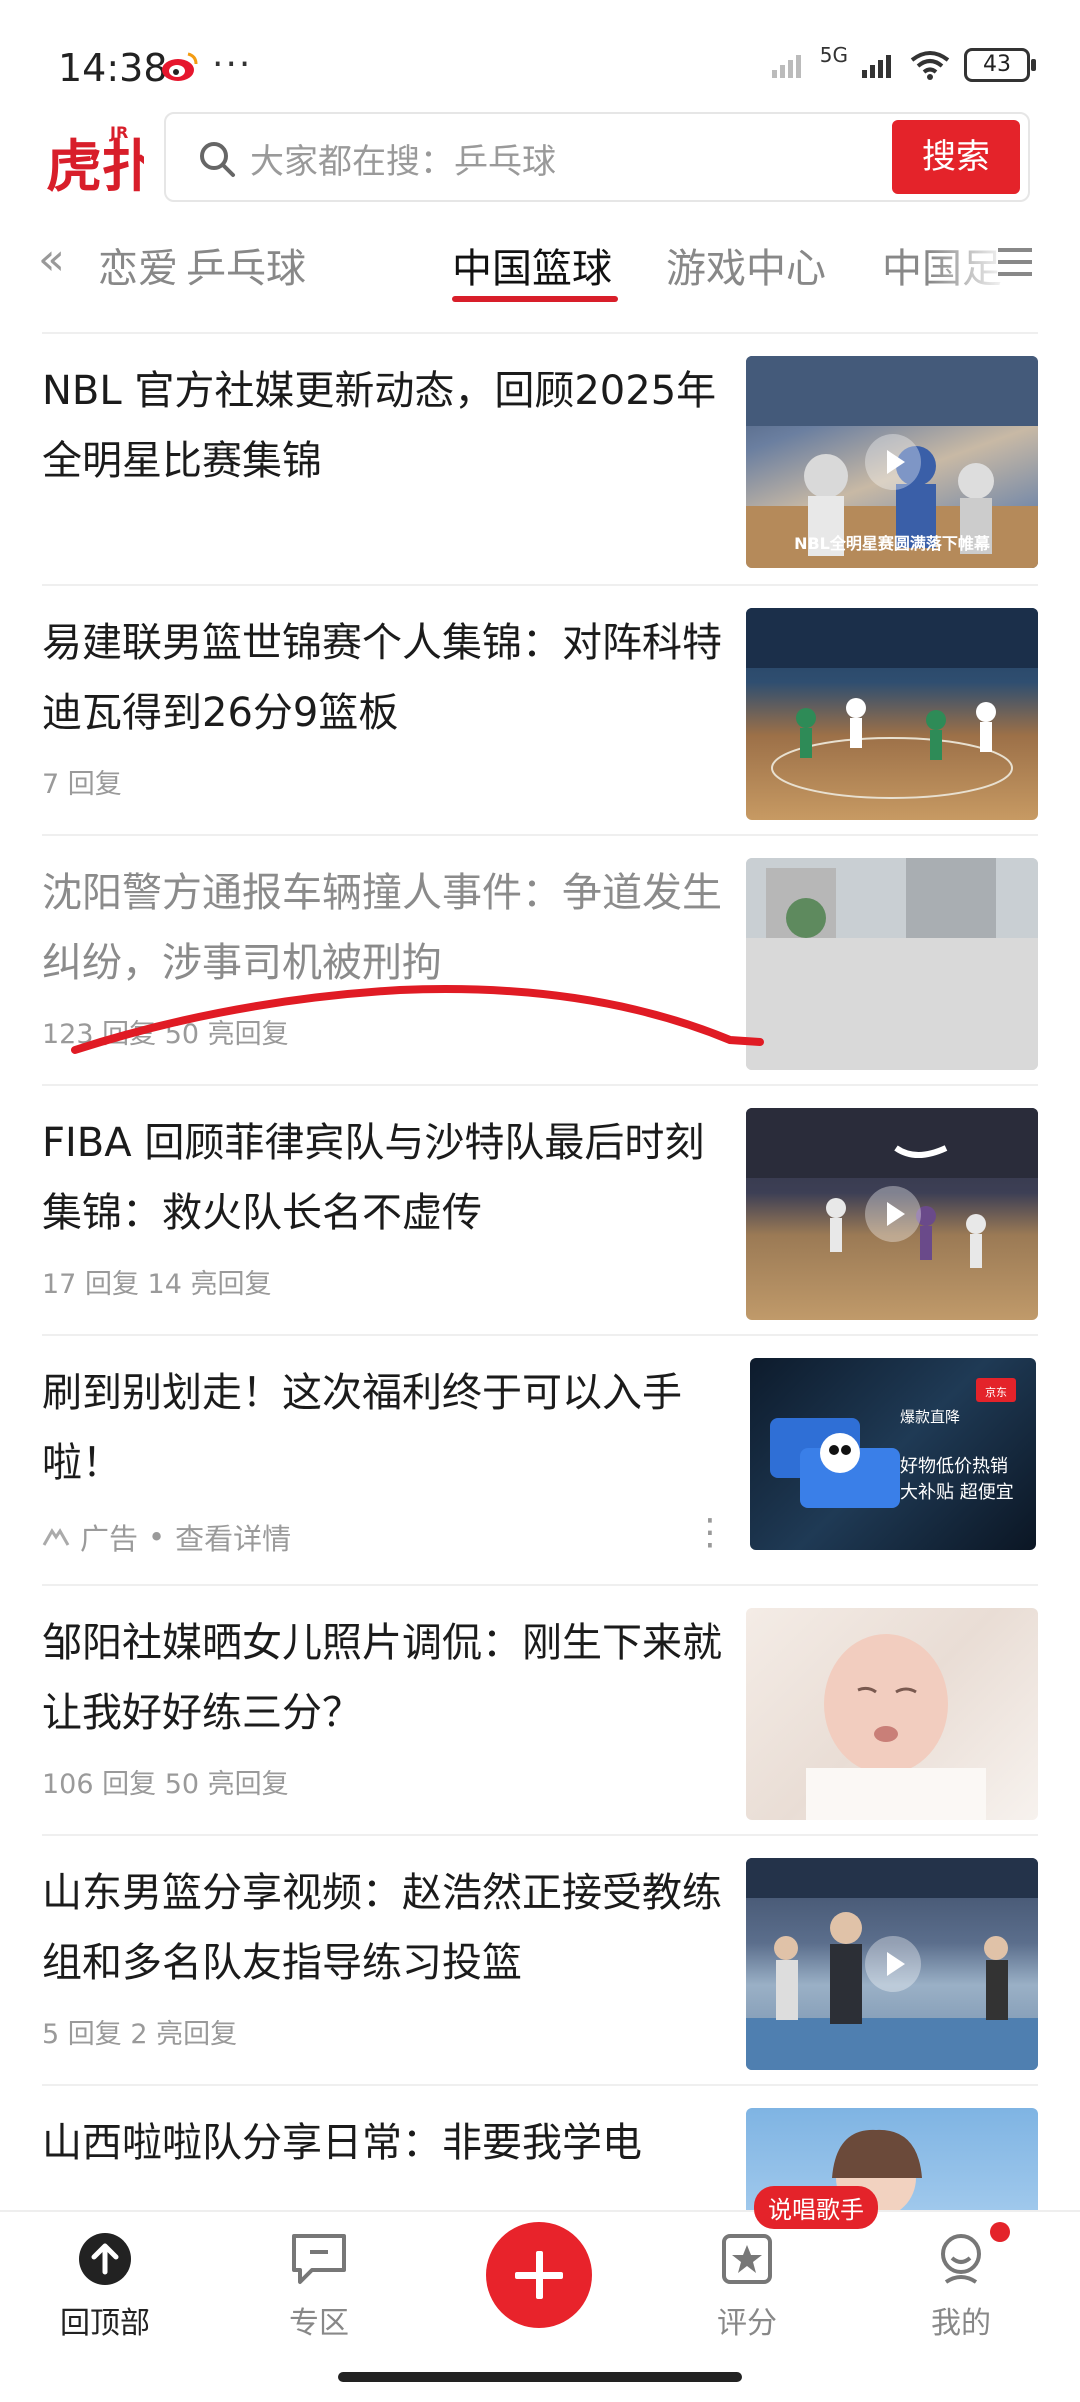 The height and width of the screenshot is (2402, 1080). What do you see at coordinates (893, 1454) in the screenshot?
I see `ad-thumbnail: 京东 爆款直降 好物低价热销 大补贴 超便宜` at bounding box center [893, 1454].